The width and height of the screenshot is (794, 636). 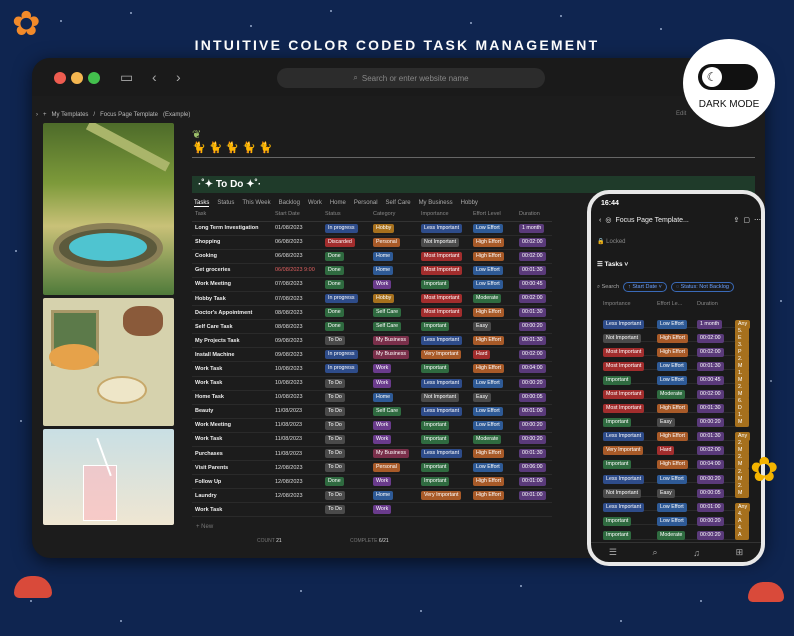 I want to click on column-header: Duration, so click(x=534, y=215).